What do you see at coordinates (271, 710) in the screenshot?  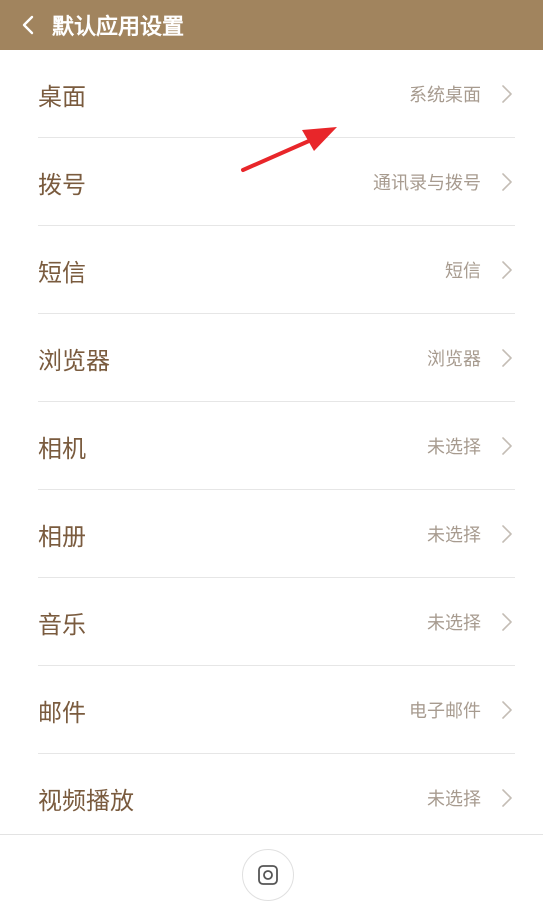 I see `row-email: 邮件 电子邮件` at bounding box center [271, 710].